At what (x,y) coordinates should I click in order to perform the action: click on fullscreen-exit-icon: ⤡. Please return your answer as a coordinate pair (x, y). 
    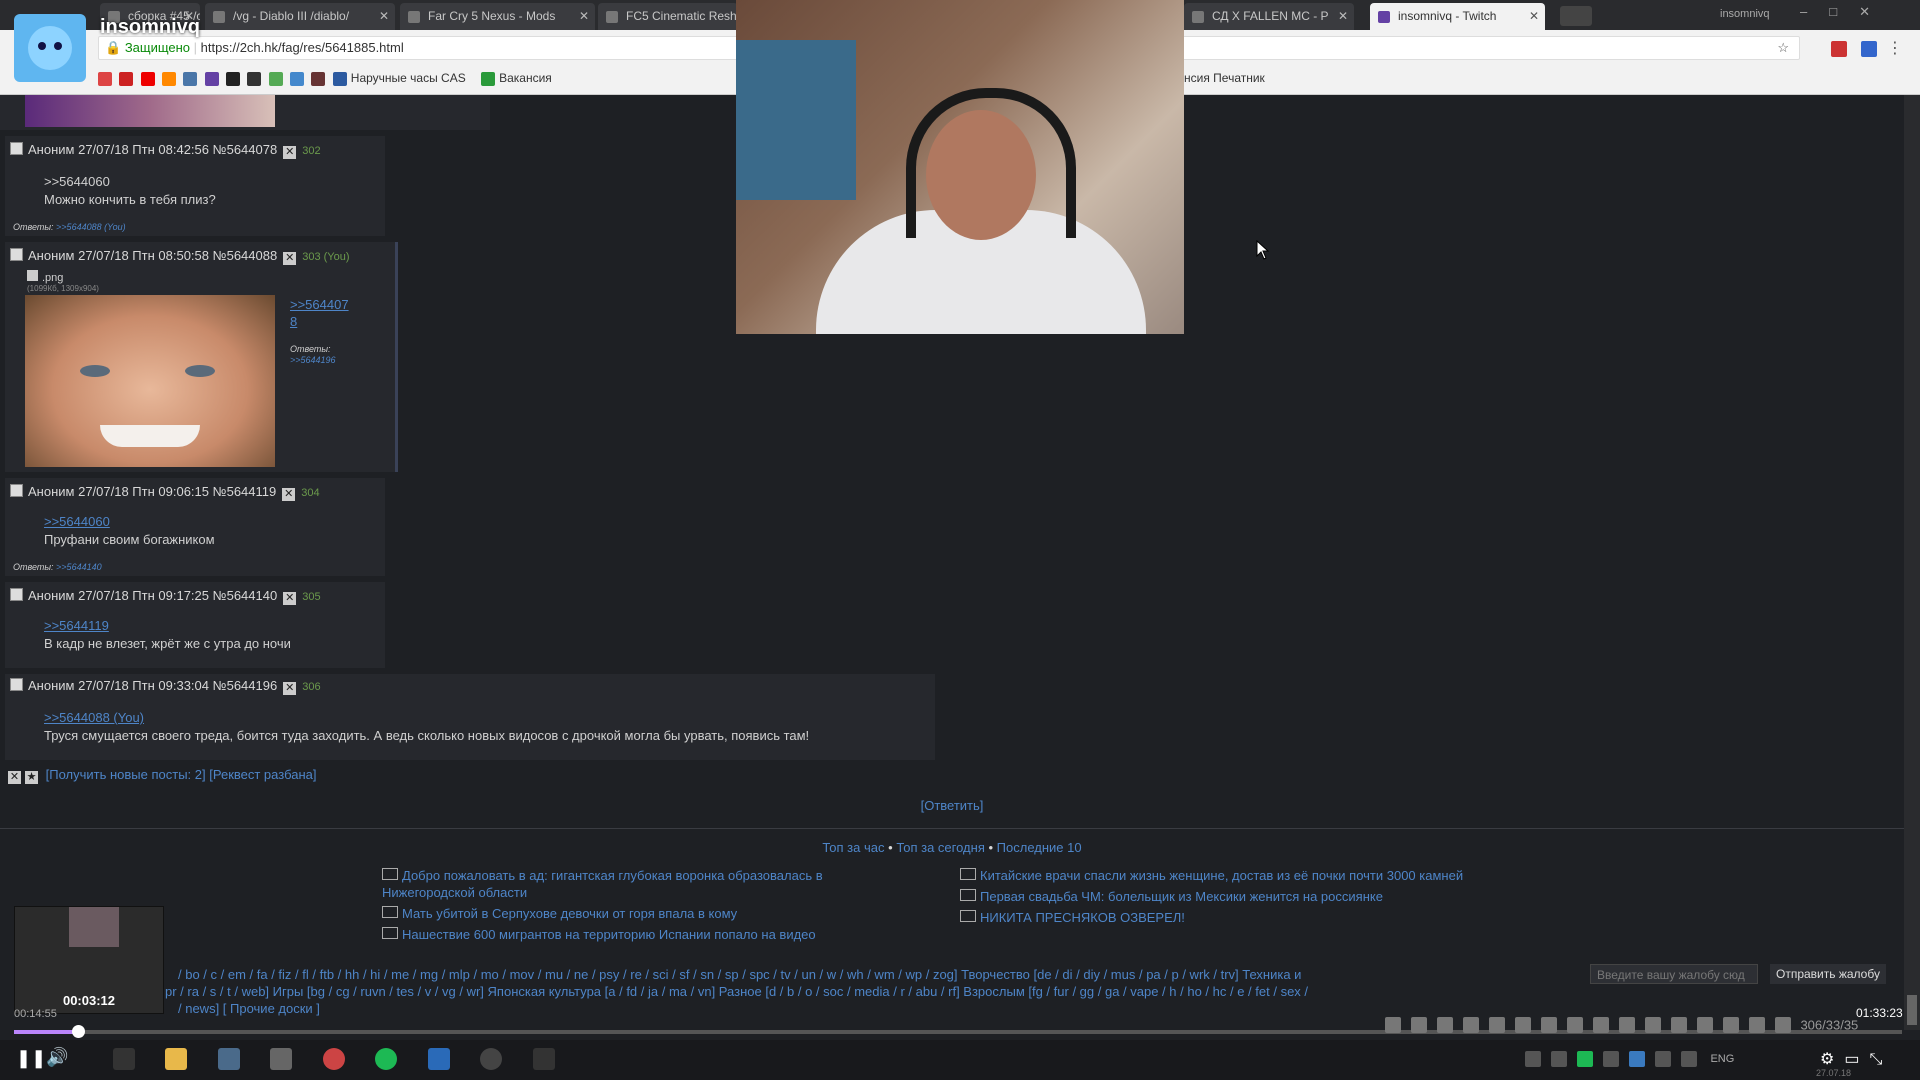
    Looking at the image, I should click on (1880, 1059).